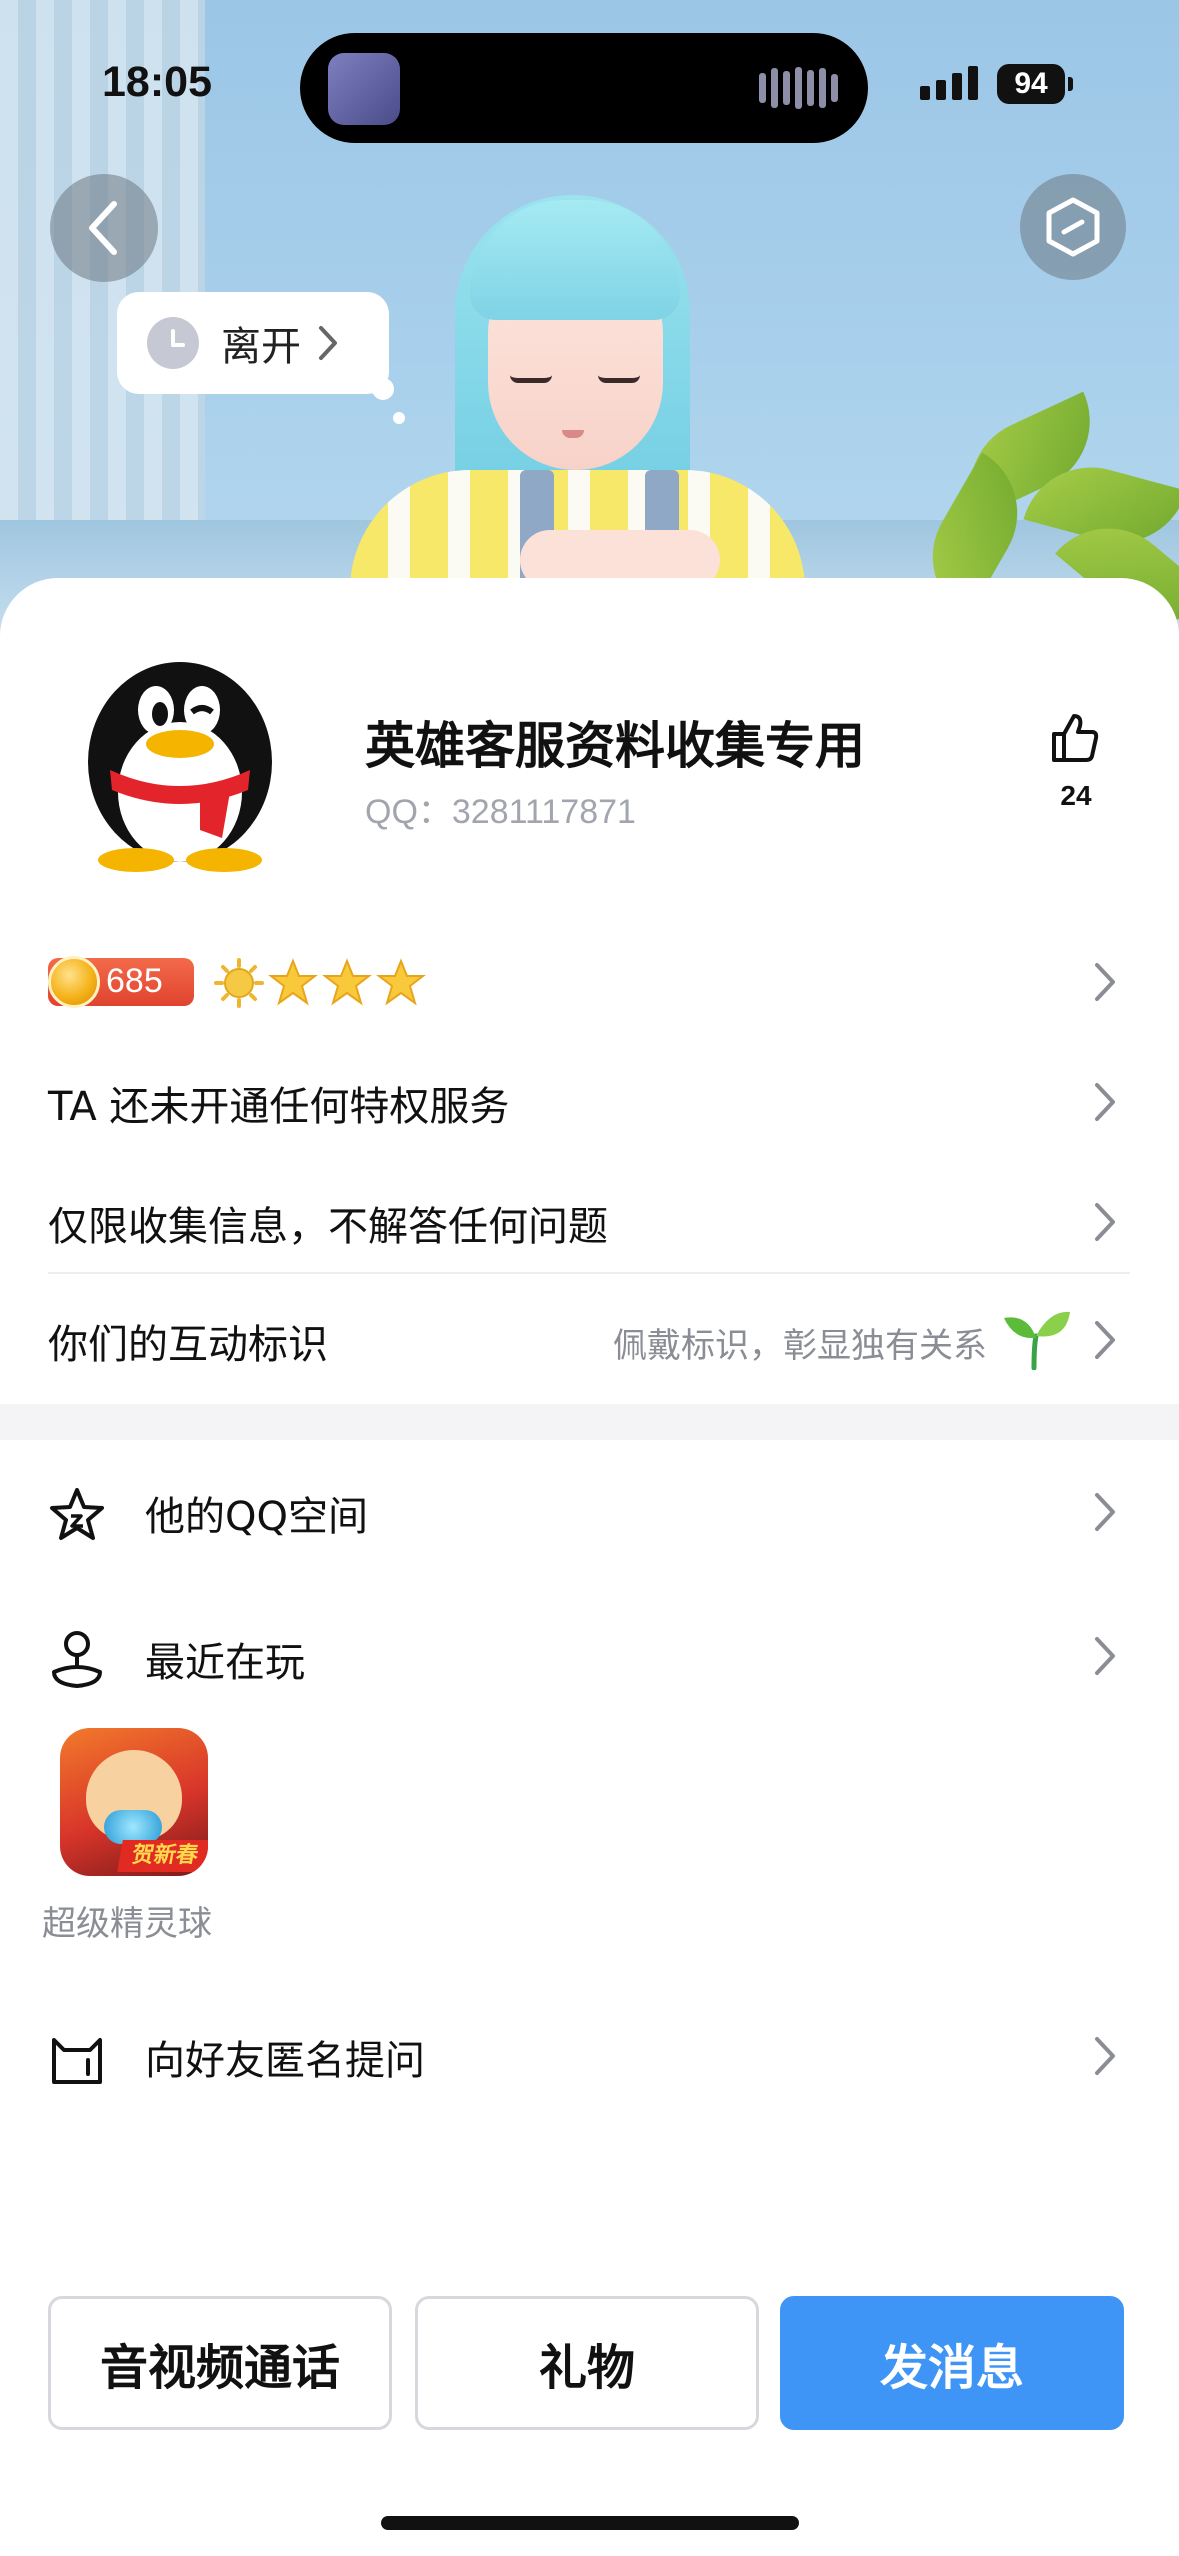  I want to click on signal-icon, so click(949, 83).